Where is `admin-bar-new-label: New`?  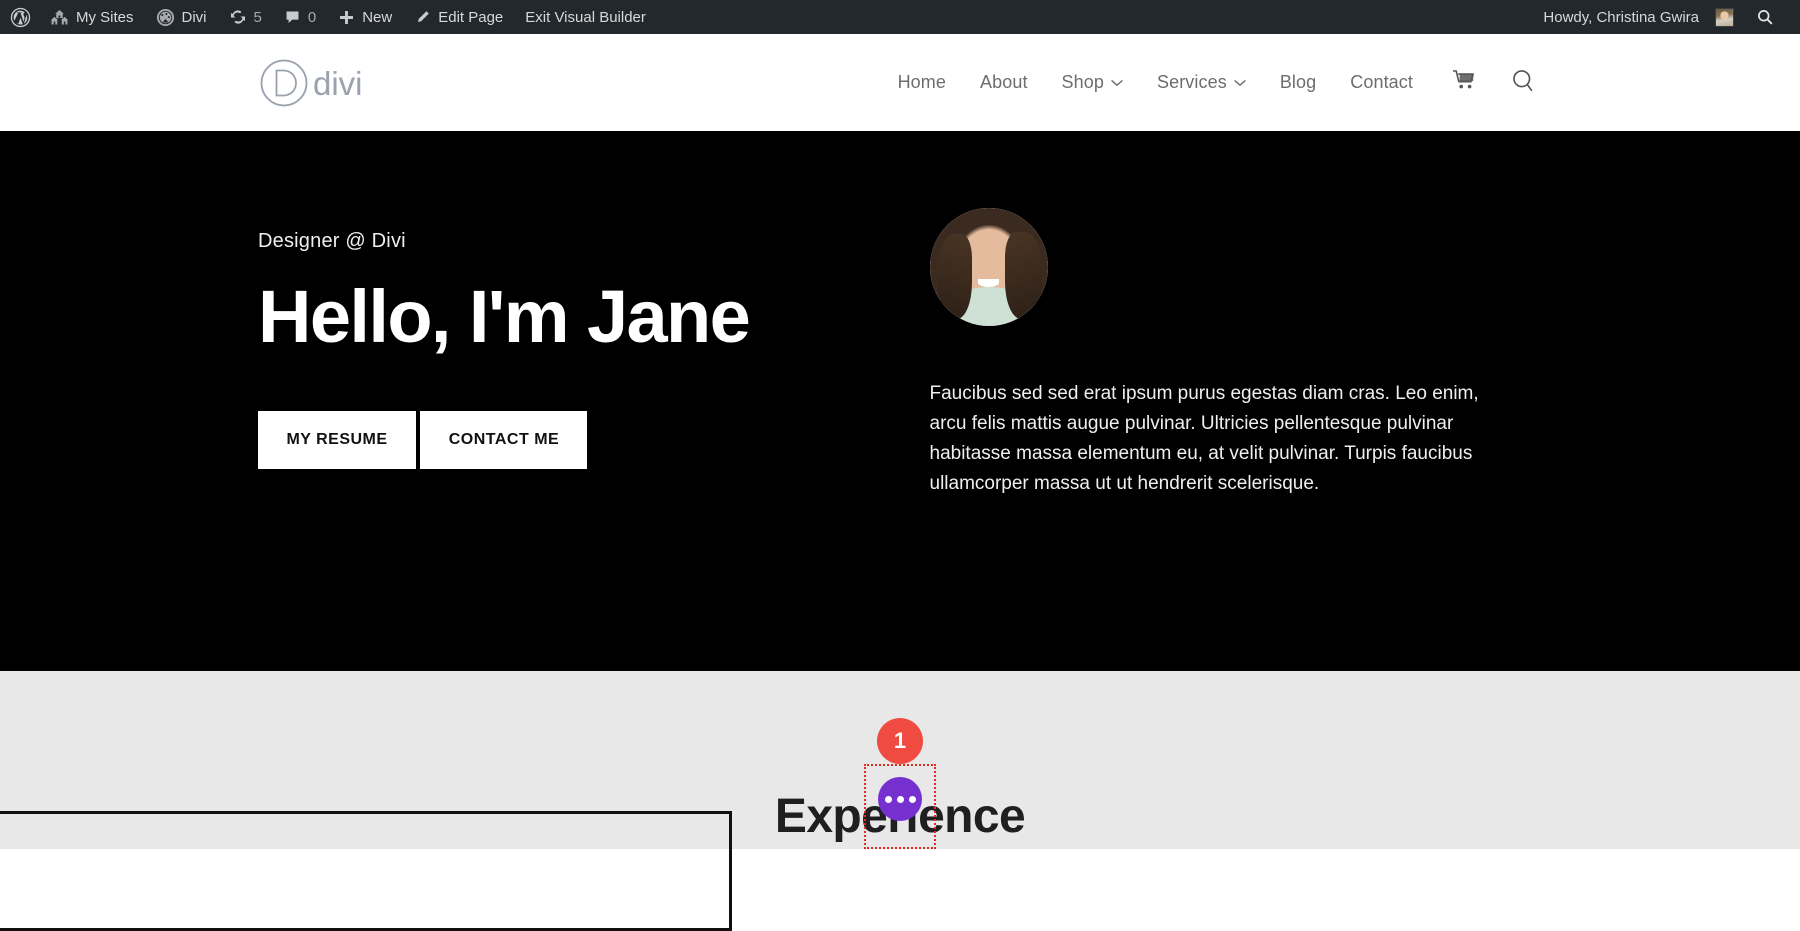
admin-bar-new-label: New is located at coordinates (377, 17).